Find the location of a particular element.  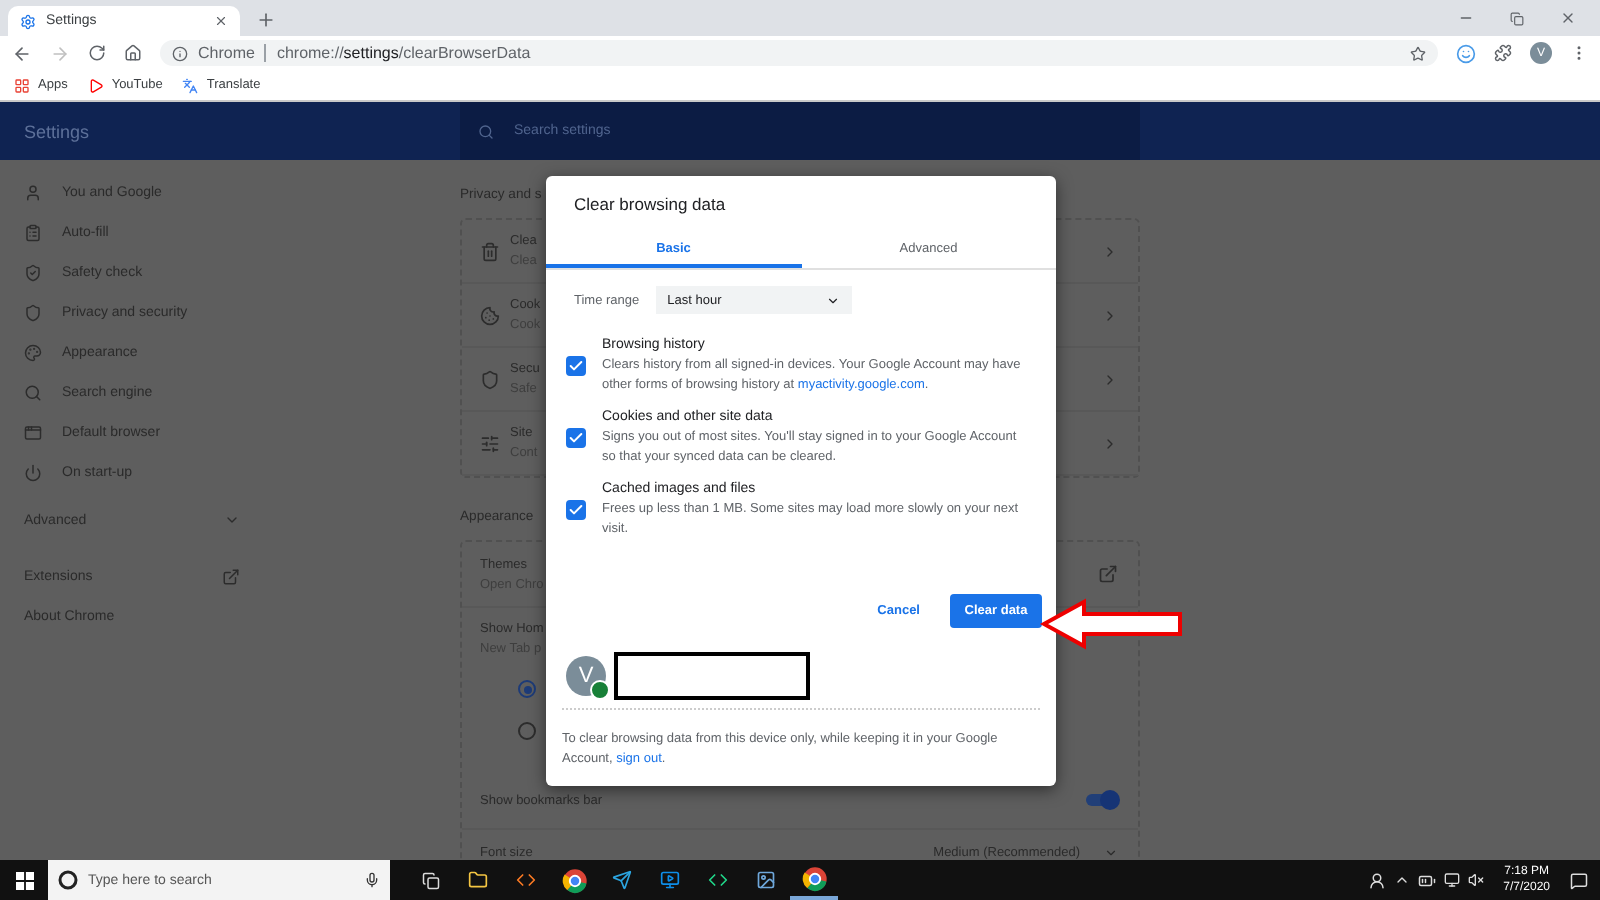

notification-icon is located at coordinates (1579, 880).